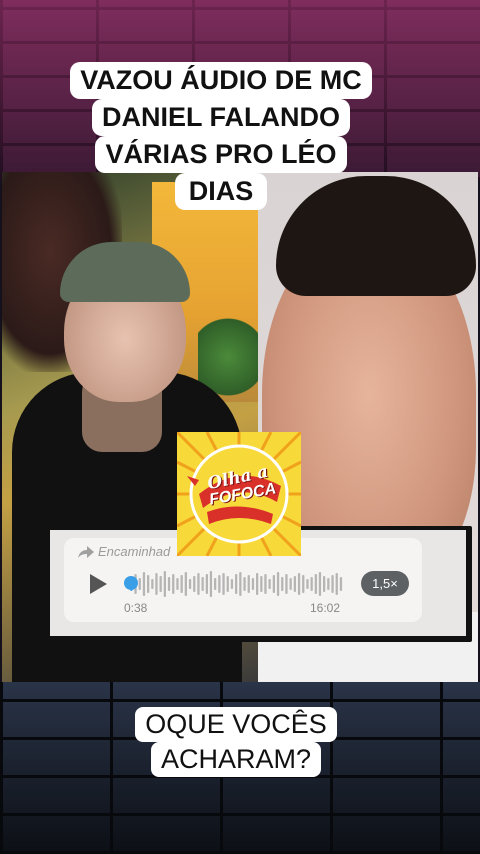  What do you see at coordinates (221, 191) in the screenshot?
I see `headline-line-4: DIAS` at bounding box center [221, 191].